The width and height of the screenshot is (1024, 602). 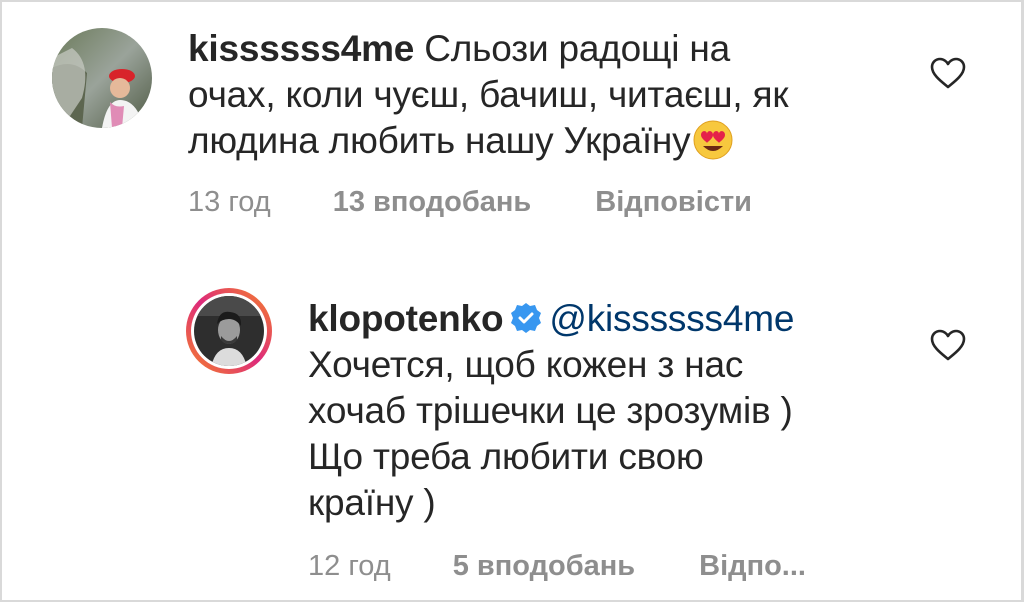 I want to click on comment-text-line: очах, коли чуєш, бачиш, читаєш, як, so click(x=488, y=94).